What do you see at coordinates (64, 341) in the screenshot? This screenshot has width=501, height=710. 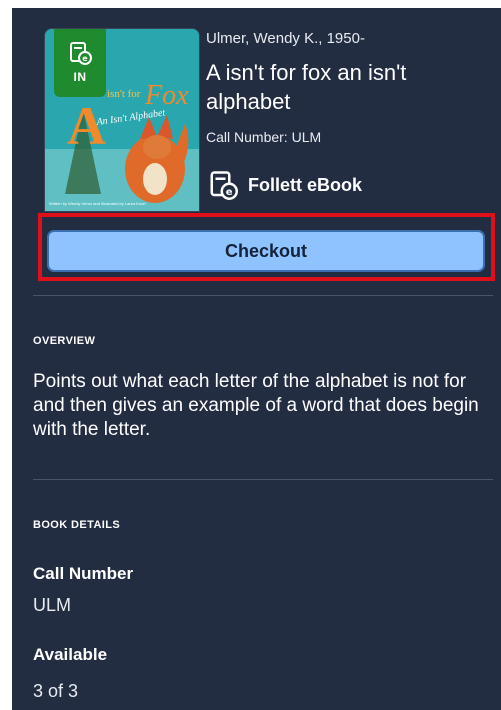 I see `overview-heading: OVERVIEW` at bounding box center [64, 341].